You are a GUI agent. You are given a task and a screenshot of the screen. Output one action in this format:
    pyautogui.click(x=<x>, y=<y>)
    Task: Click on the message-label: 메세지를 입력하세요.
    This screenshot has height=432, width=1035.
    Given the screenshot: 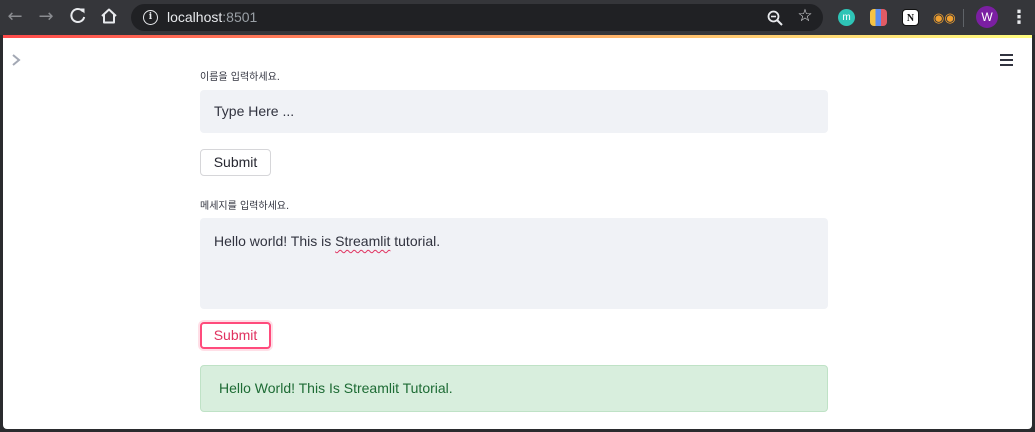 What is the action you would take?
    pyautogui.click(x=245, y=206)
    